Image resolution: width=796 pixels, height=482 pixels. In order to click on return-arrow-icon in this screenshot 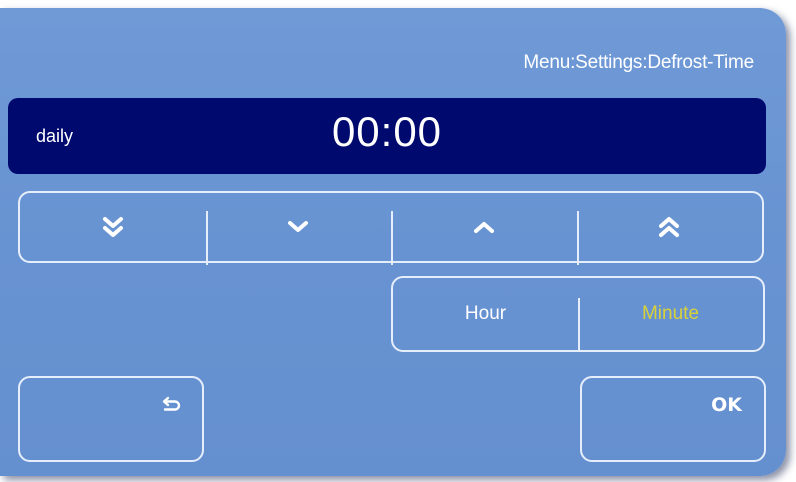, I will do `click(171, 403)`.